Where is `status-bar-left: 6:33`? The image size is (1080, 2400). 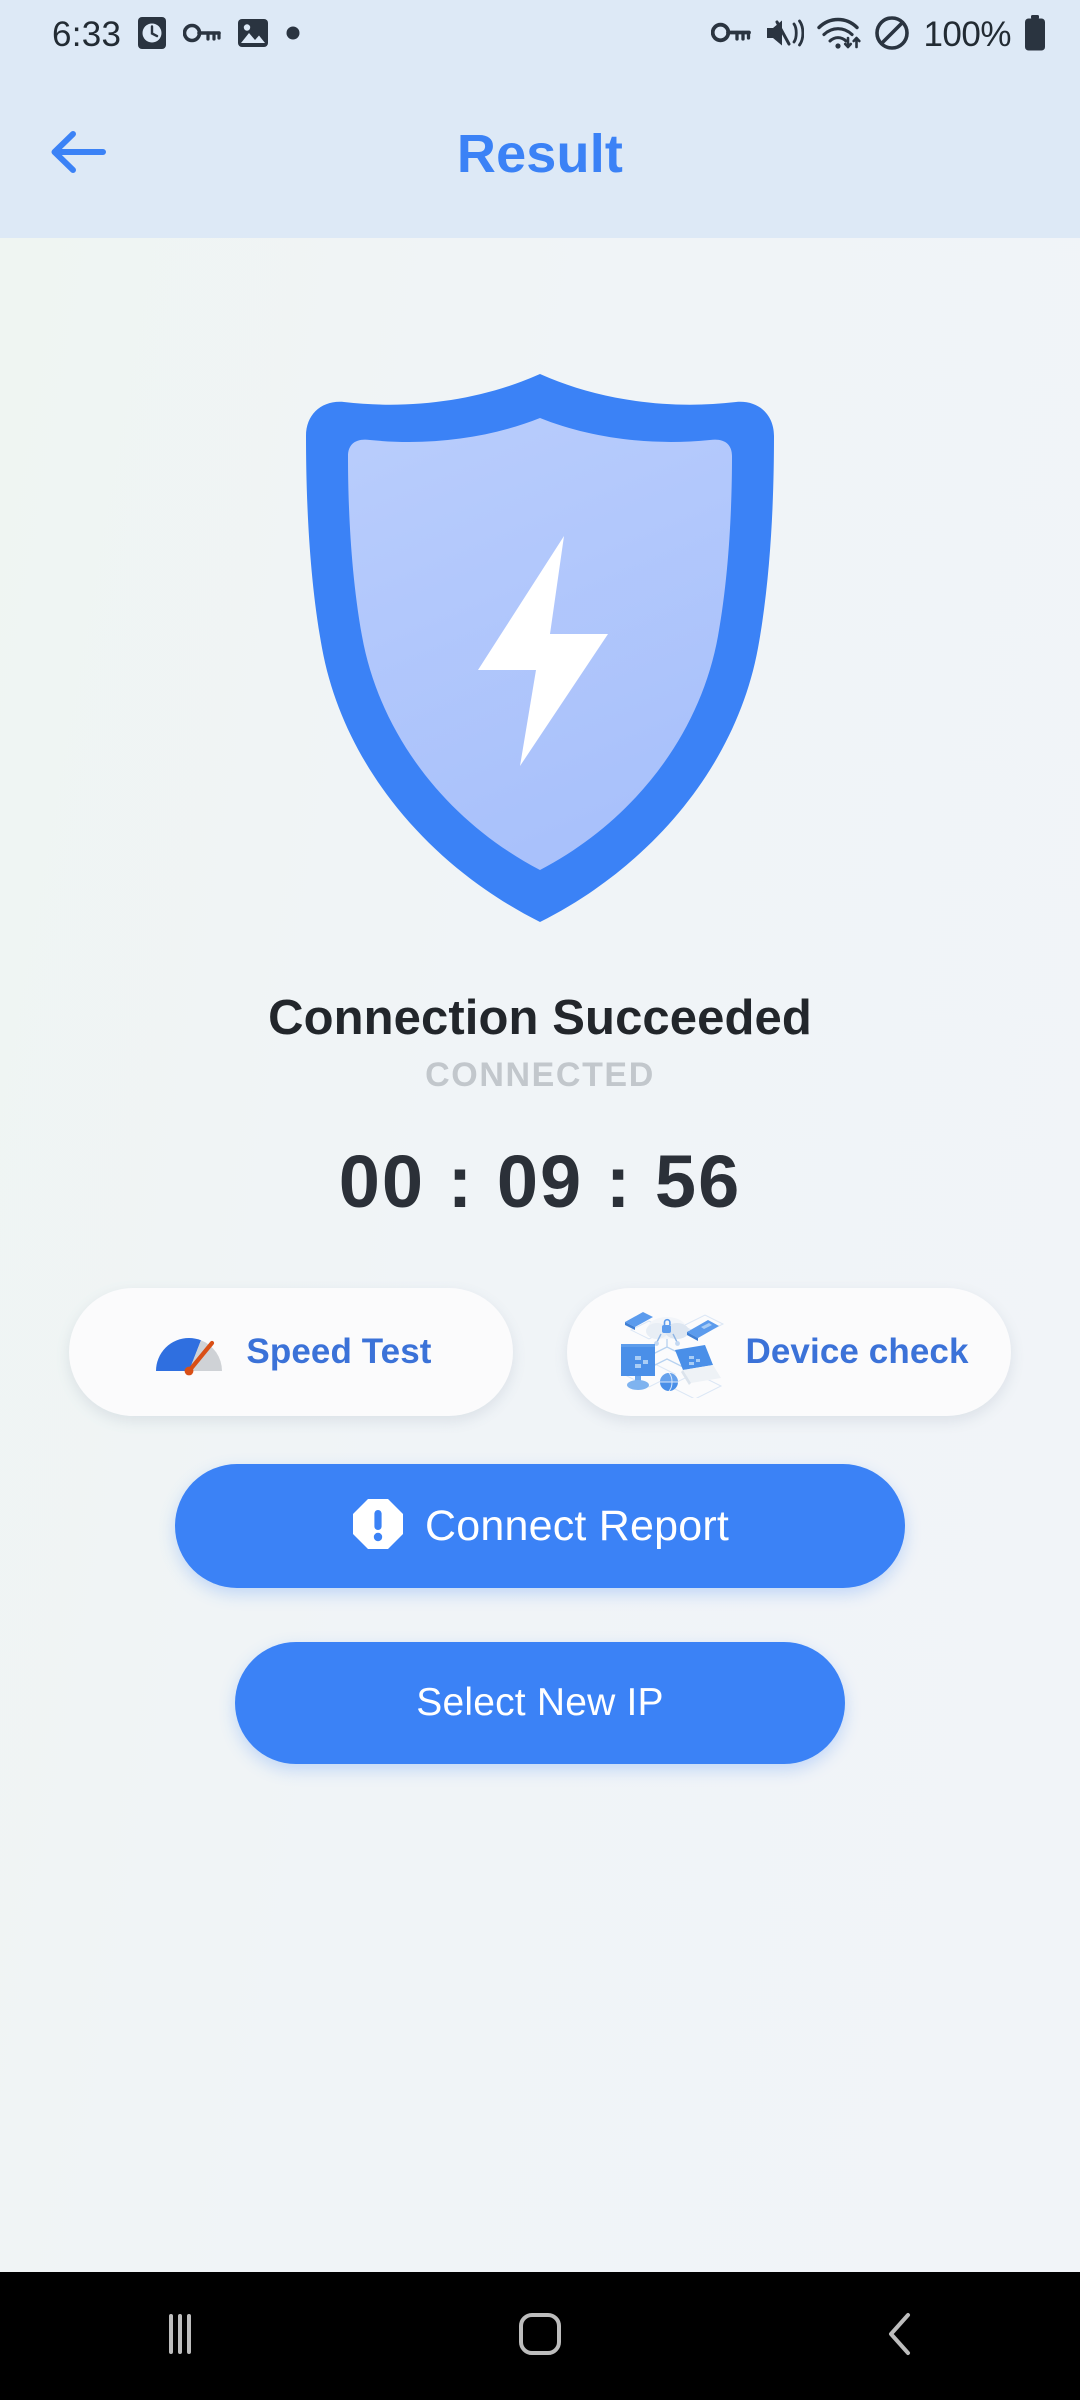 status-bar-left: 6:33 is located at coordinates (176, 35).